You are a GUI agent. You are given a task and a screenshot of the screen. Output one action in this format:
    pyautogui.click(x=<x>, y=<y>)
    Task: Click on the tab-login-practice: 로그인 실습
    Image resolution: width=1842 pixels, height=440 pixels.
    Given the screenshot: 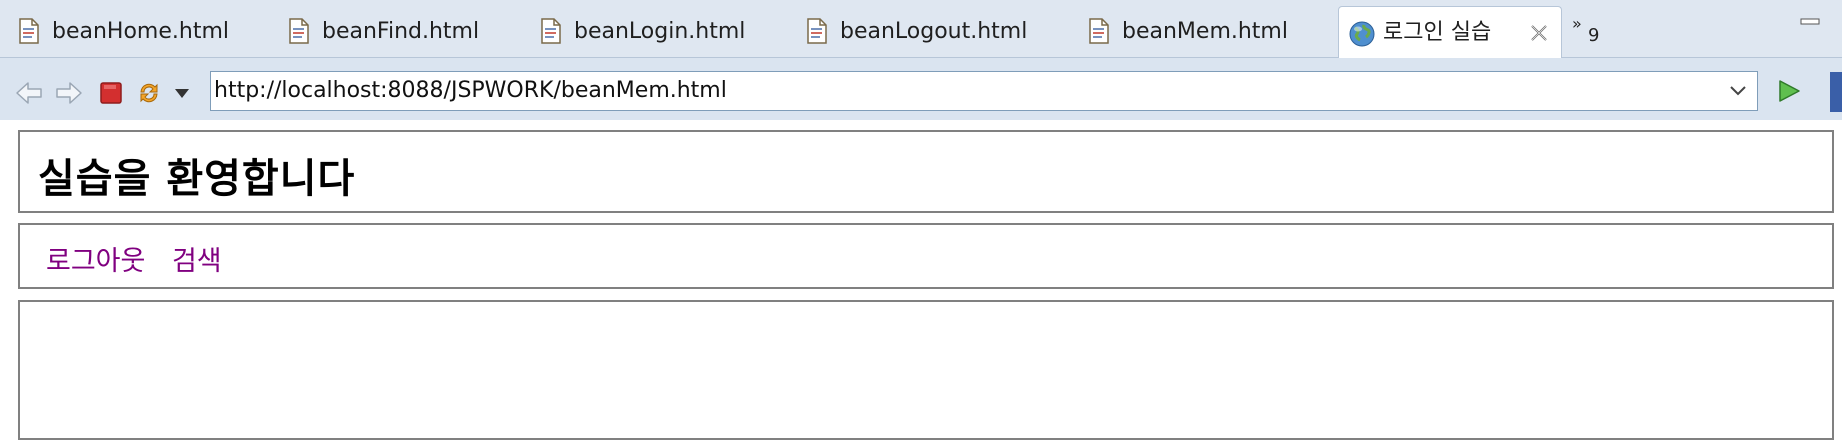 What is the action you would take?
    pyautogui.click(x=1450, y=32)
    